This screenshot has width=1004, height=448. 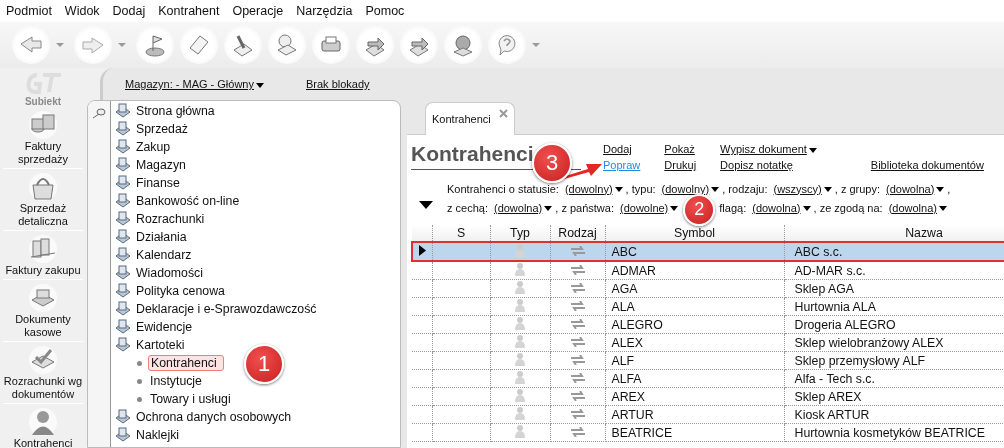 I want to click on table-row: ABC ABC s.c., so click(x=708, y=251).